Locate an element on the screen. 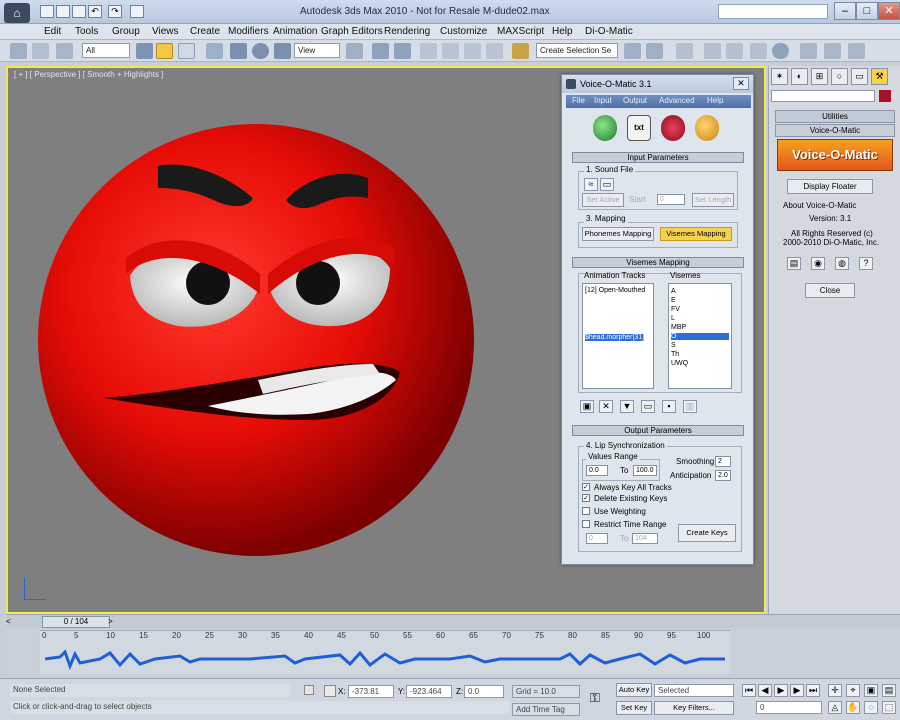 The width and height of the screenshot is (900, 720). filter-icon: ▼ is located at coordinates (627, 406).